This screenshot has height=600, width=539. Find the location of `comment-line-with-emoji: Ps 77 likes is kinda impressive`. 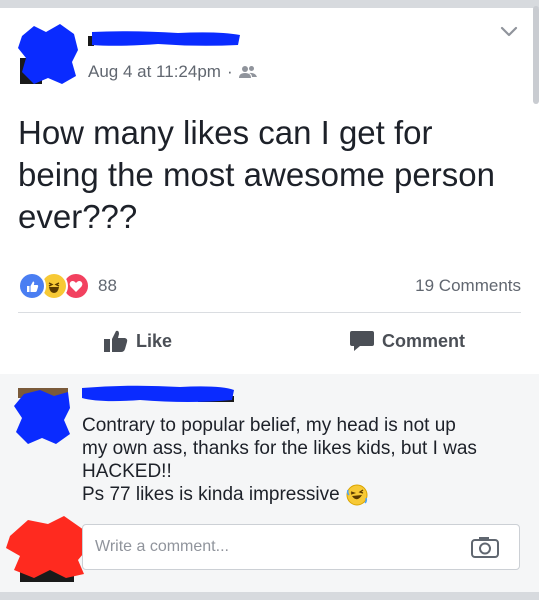

comment-line-with-emoji: Ps 77 likes is kinda impressive is located at coordinates (302, 494).